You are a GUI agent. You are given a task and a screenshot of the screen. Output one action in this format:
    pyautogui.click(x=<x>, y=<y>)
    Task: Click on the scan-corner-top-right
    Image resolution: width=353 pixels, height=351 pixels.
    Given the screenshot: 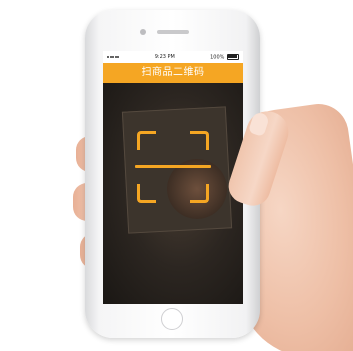 What is the action you would take?
    pyautogui.click(x=199, y=140)
    